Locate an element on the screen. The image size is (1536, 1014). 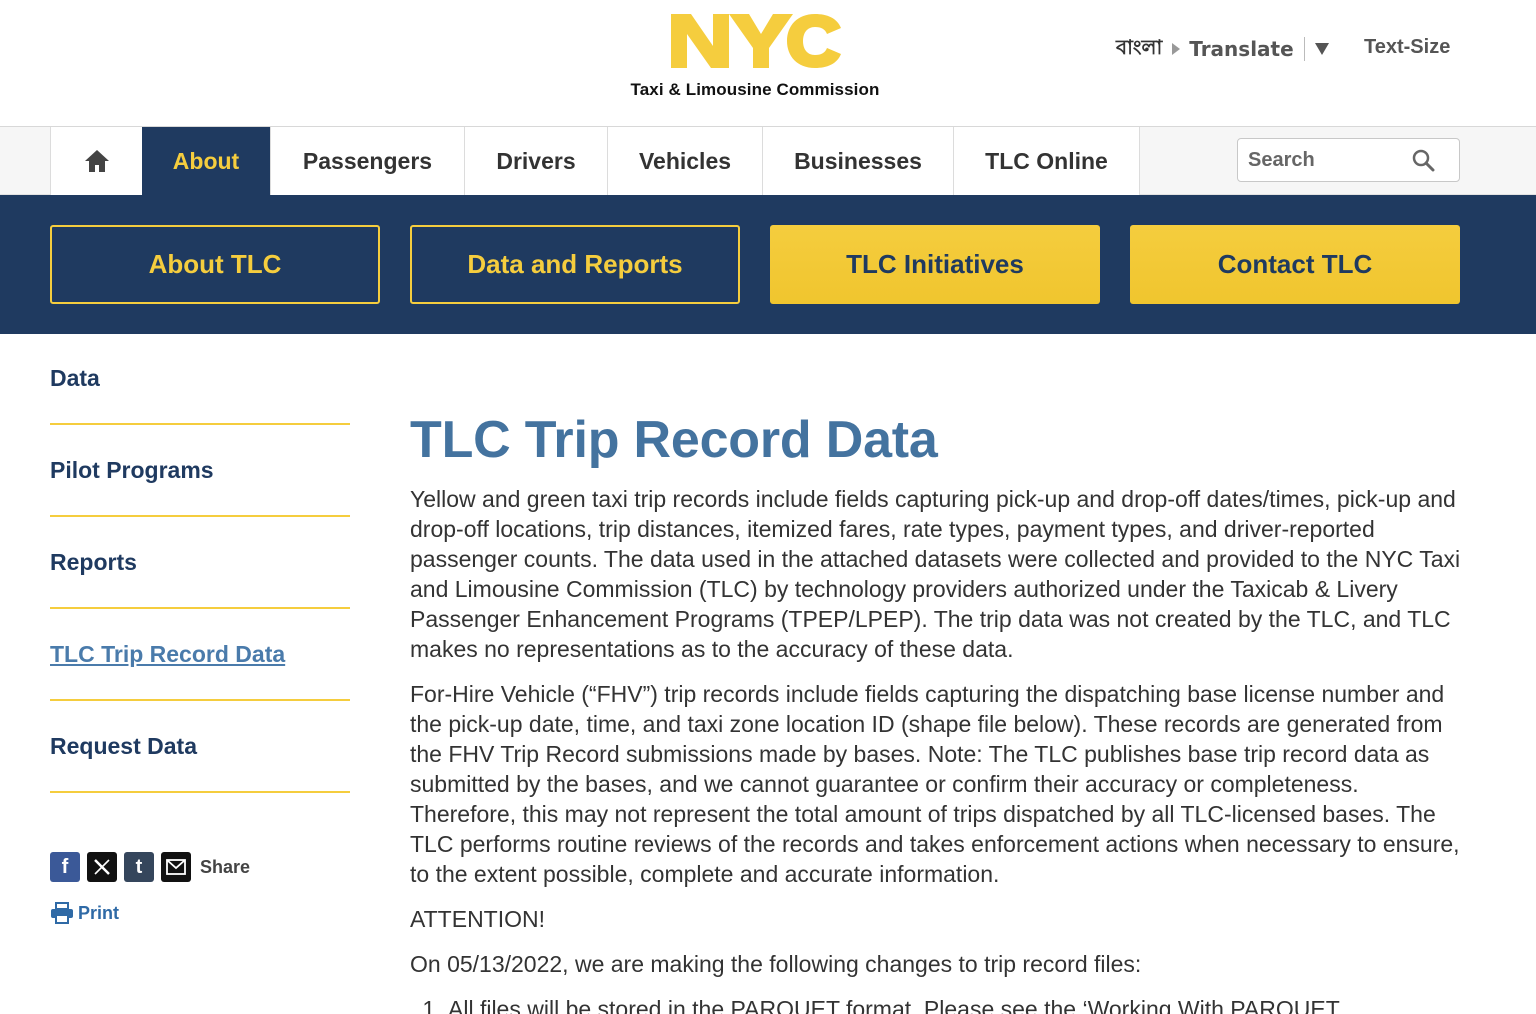
language-label: বাংলা is located at coordinates (1139, 49).